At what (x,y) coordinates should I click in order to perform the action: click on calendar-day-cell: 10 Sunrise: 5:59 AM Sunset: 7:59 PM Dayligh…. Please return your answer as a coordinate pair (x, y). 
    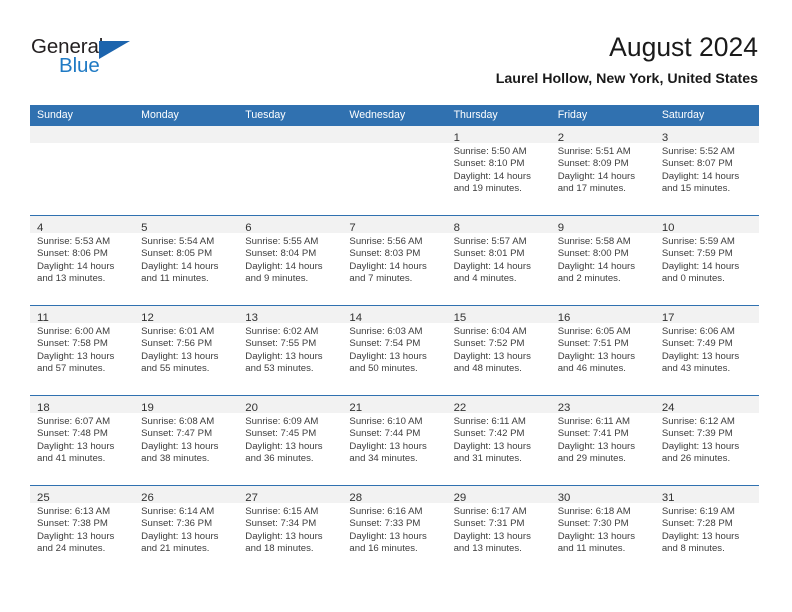
    Looking at the image, I should click on (706, 260).